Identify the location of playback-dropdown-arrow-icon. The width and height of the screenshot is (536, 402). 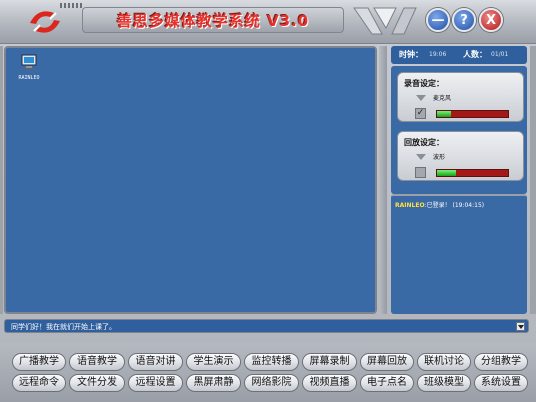
(421, 157).